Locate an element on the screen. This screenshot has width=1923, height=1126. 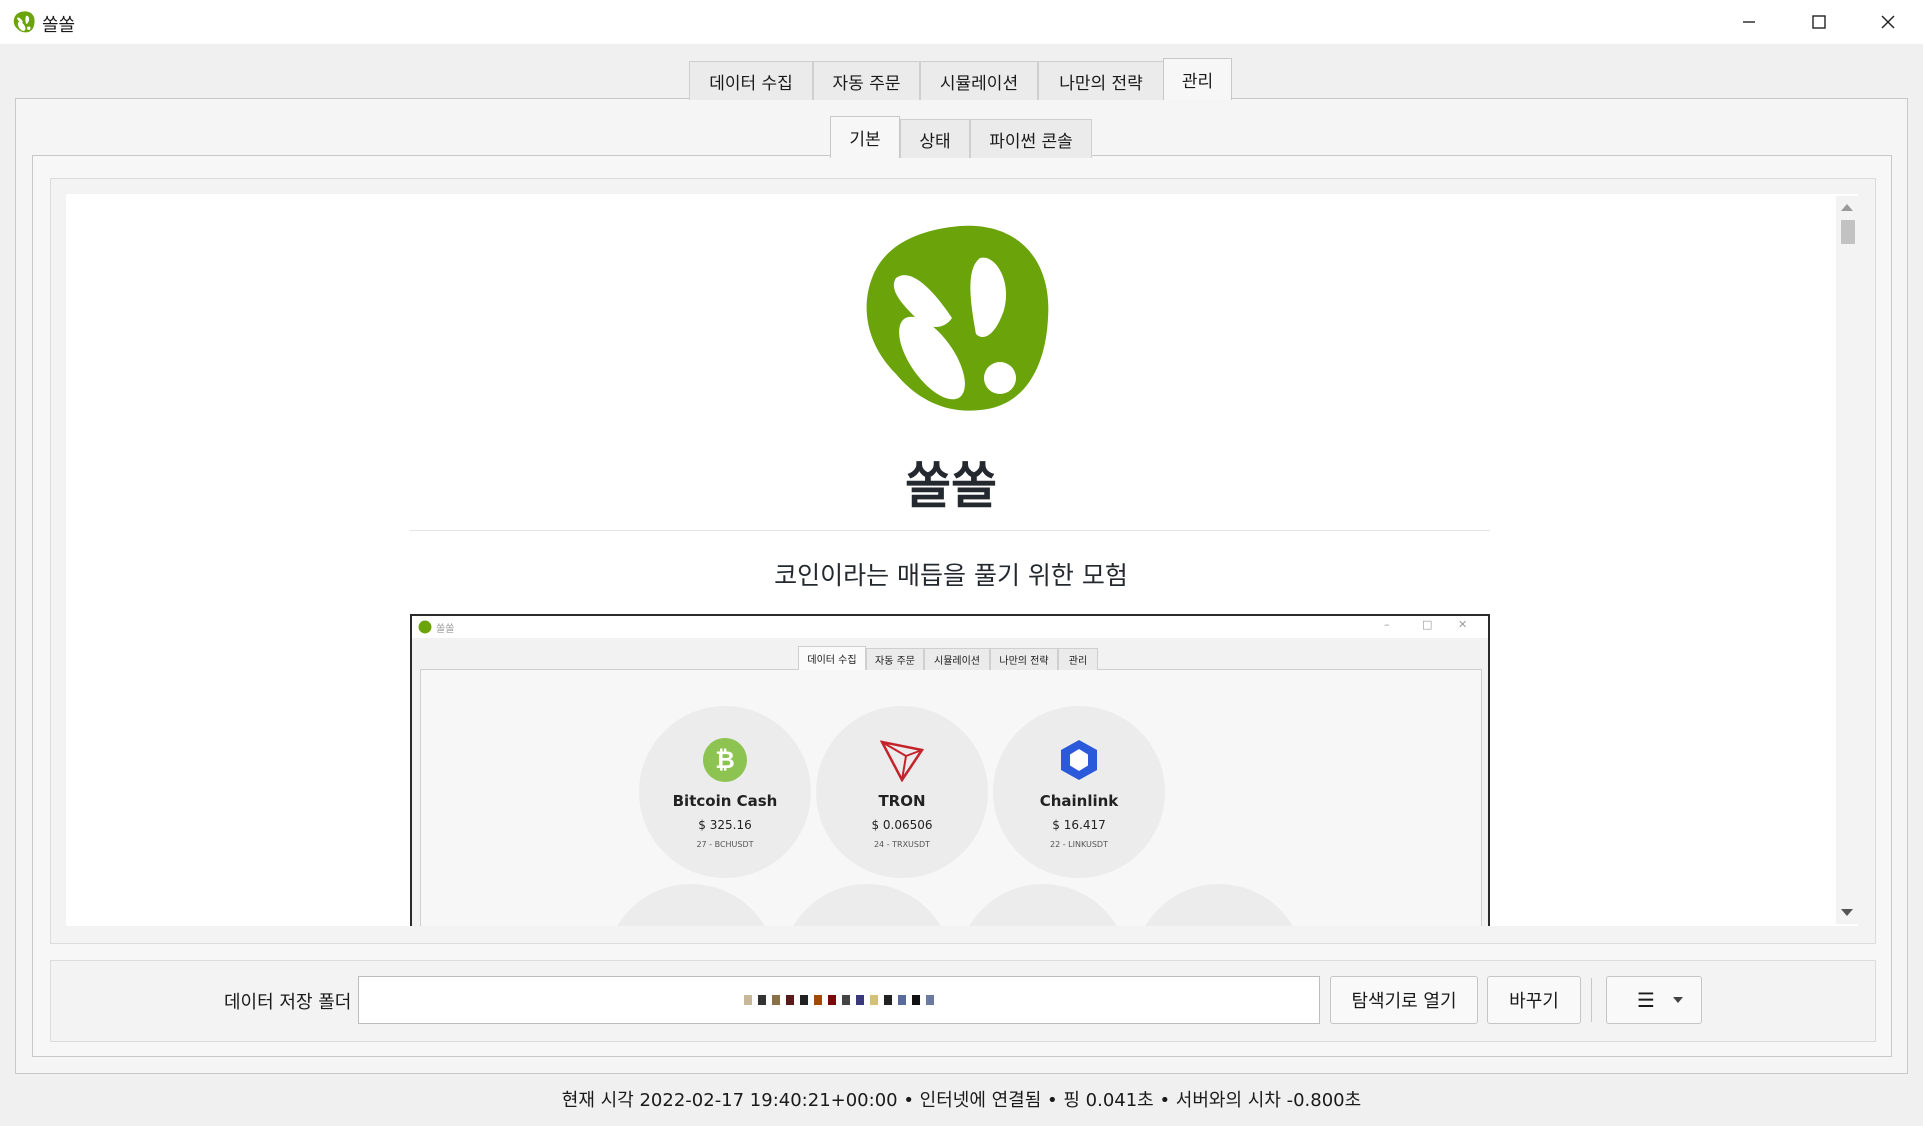
menu-icon: ☰ is located at coordinates (1646, 1000).